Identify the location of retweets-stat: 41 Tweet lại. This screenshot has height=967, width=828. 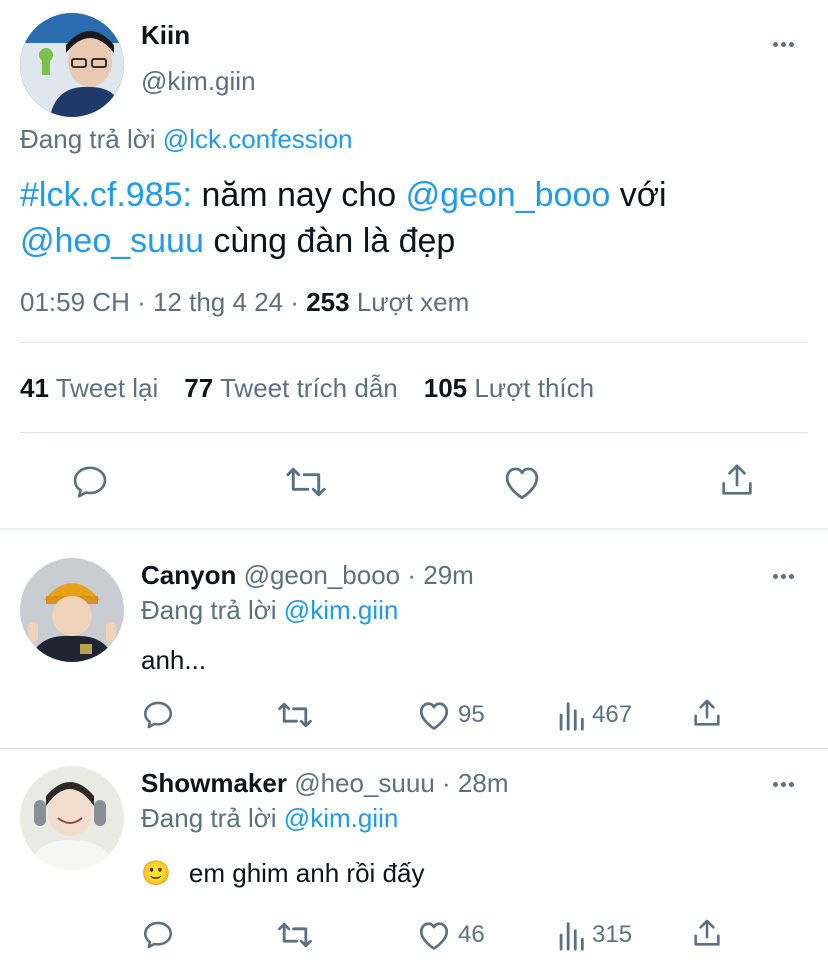
(89, 388).